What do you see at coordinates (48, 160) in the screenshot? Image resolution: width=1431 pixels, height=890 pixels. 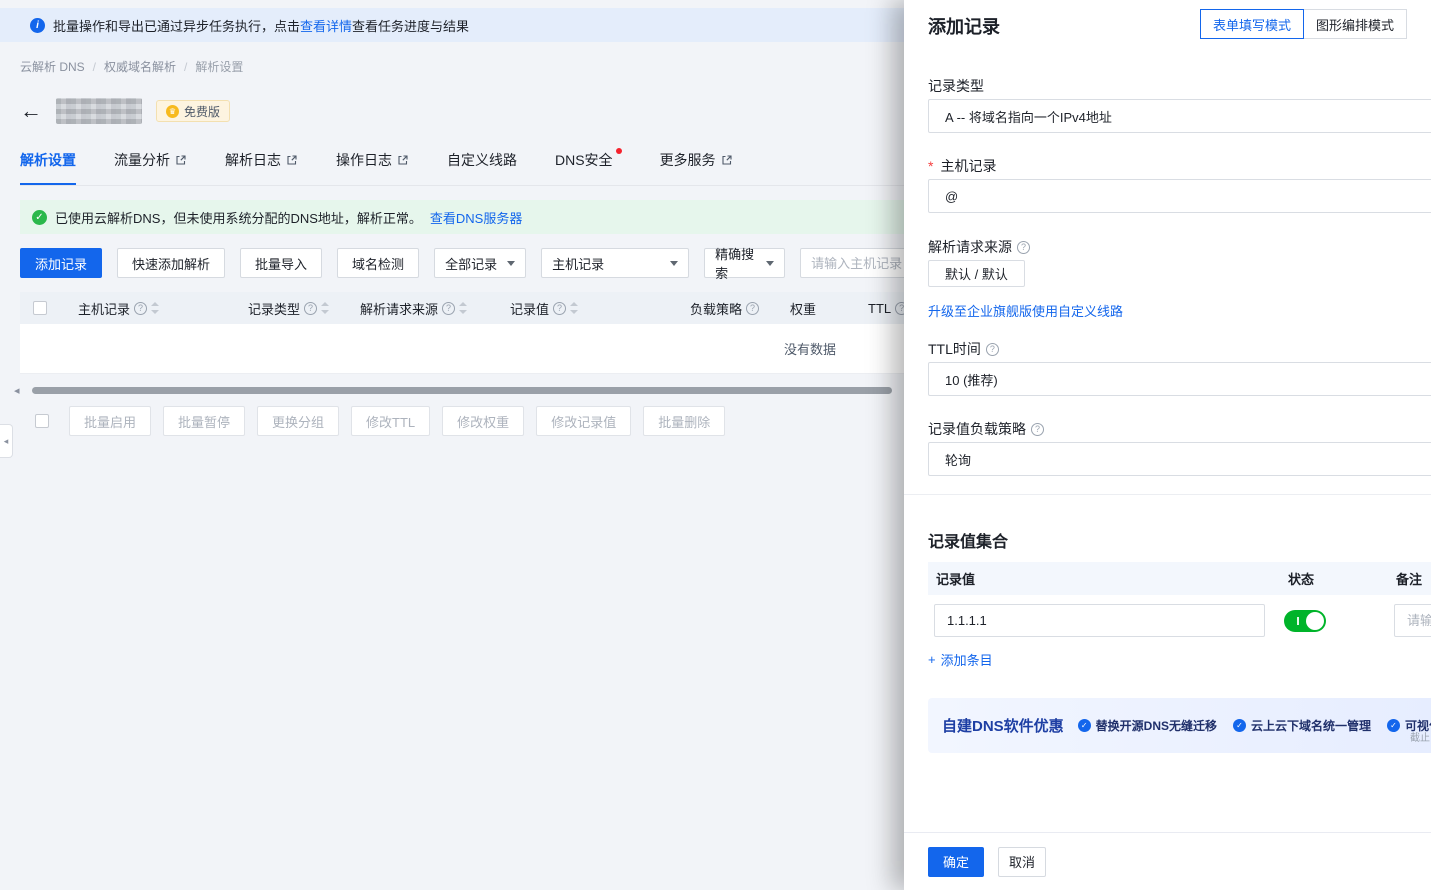 I see `tab-label: 解析设置` at bounding box center [48, 160].